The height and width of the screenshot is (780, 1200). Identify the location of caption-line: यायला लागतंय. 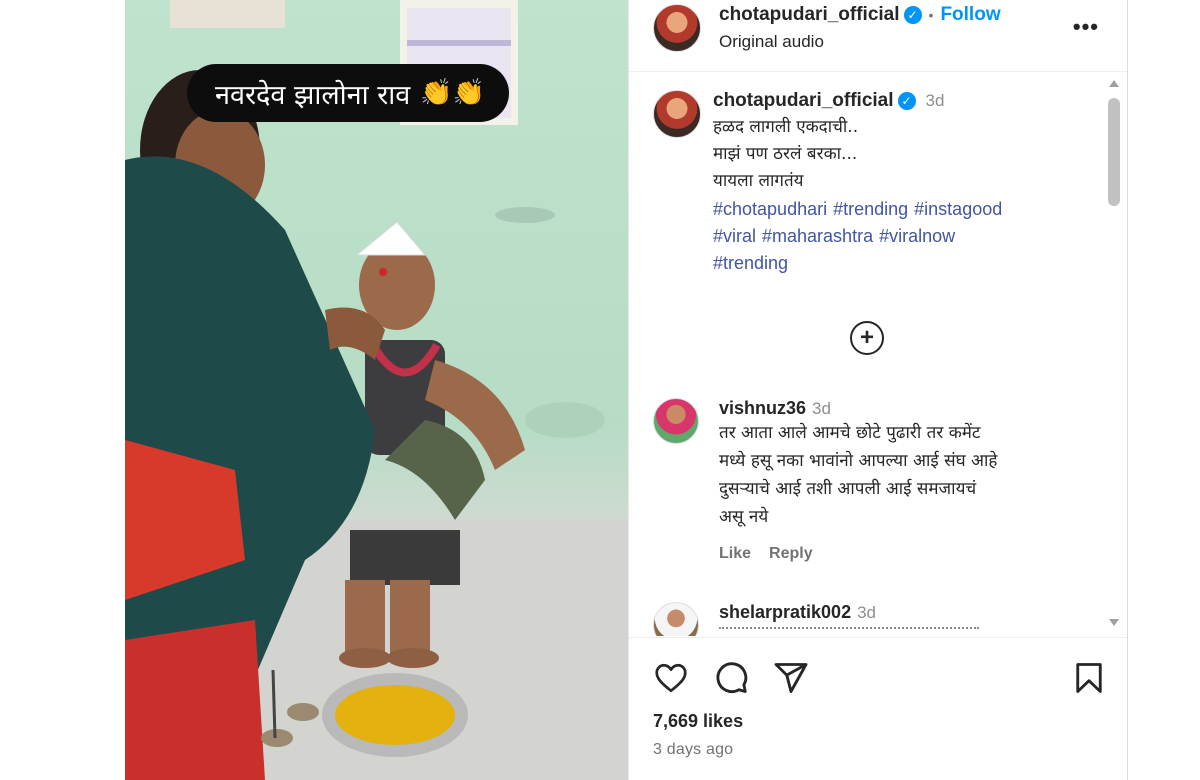
(758, 181).